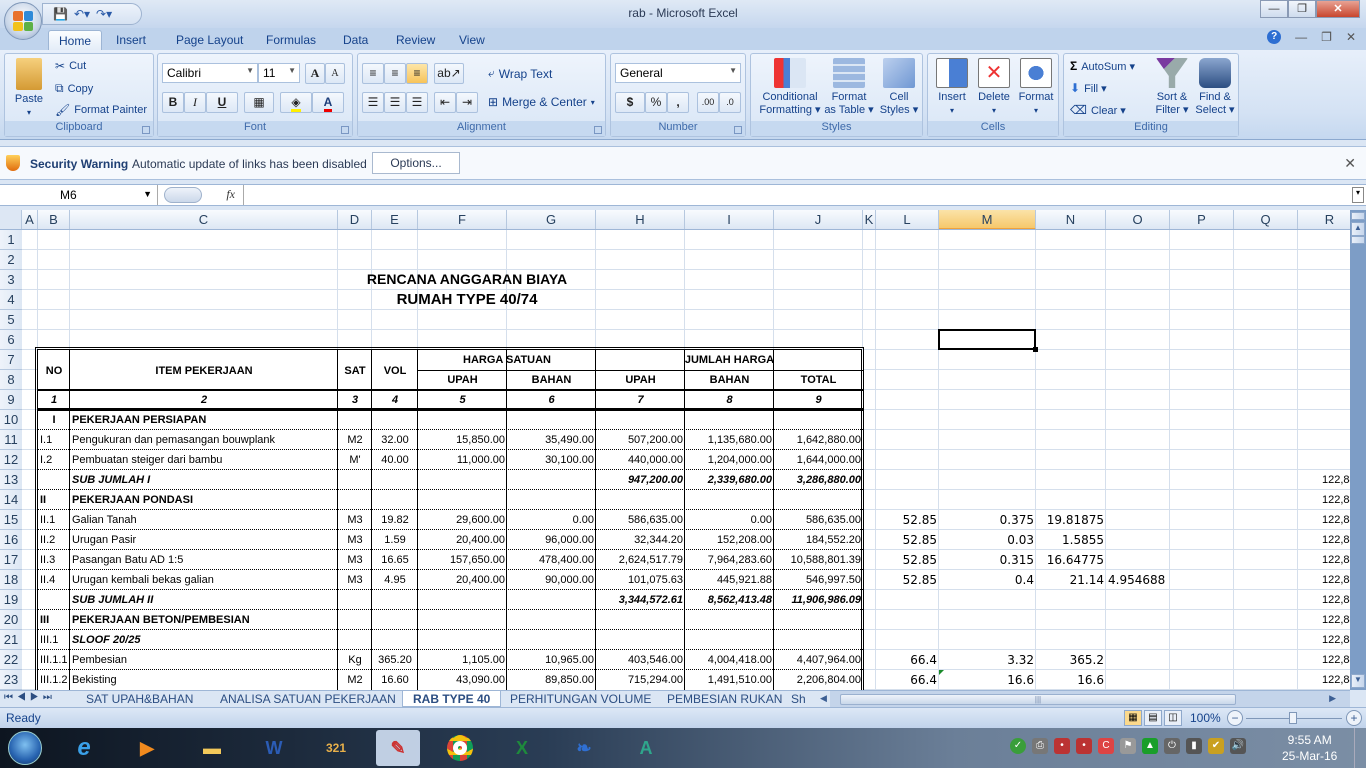 The width and height of the screenshot is (1366, 768). What do you see at coordinates (1302, 9) in the screenshot?
I see `restore-button: ❐` at bounding box center [1302, 9].